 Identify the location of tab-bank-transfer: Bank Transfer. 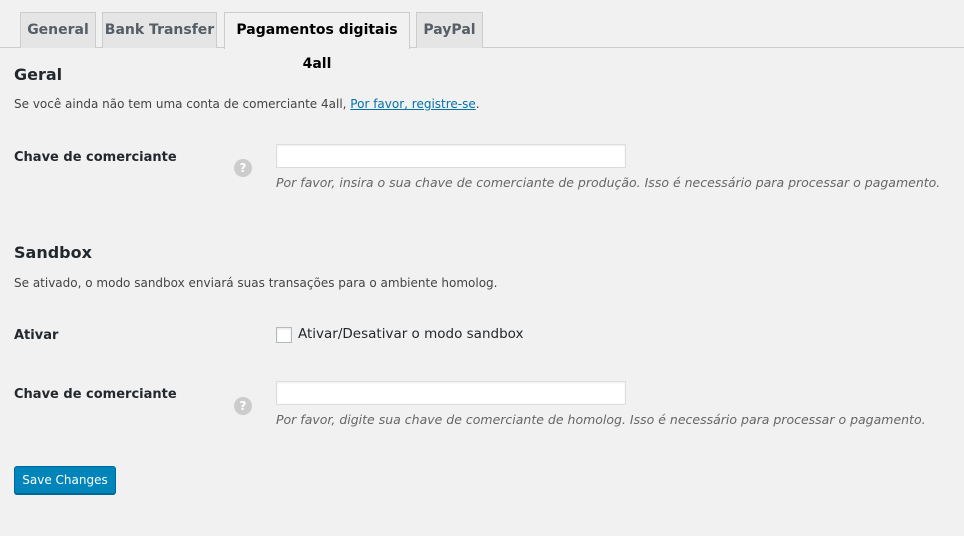
(159, 30).